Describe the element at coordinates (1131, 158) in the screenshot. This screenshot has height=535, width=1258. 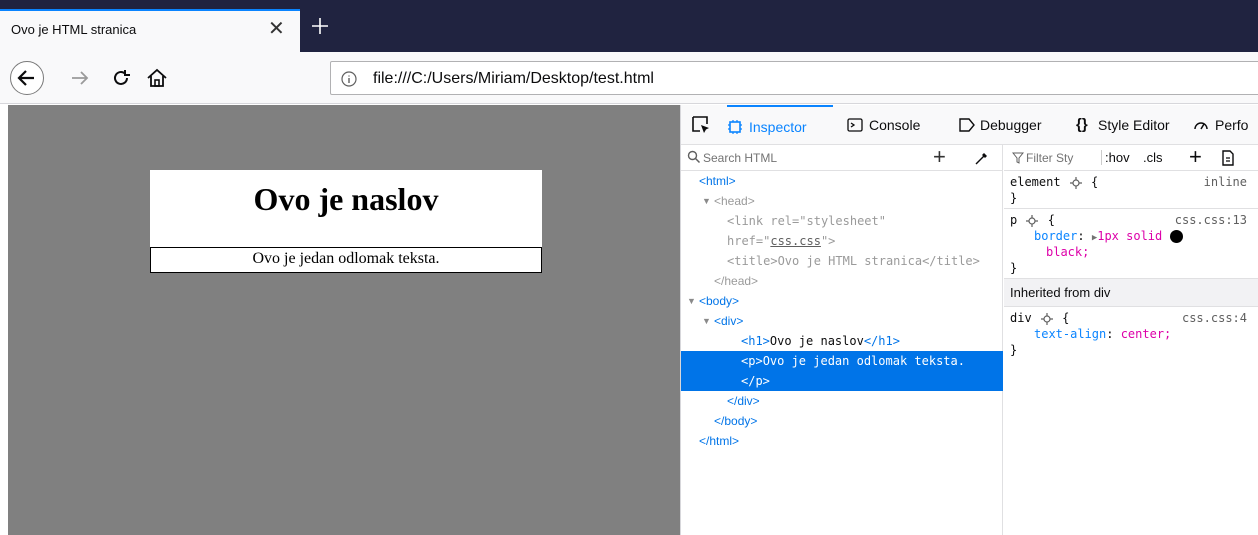
I see `rules-toolbar: :hov .cls +` at that location.